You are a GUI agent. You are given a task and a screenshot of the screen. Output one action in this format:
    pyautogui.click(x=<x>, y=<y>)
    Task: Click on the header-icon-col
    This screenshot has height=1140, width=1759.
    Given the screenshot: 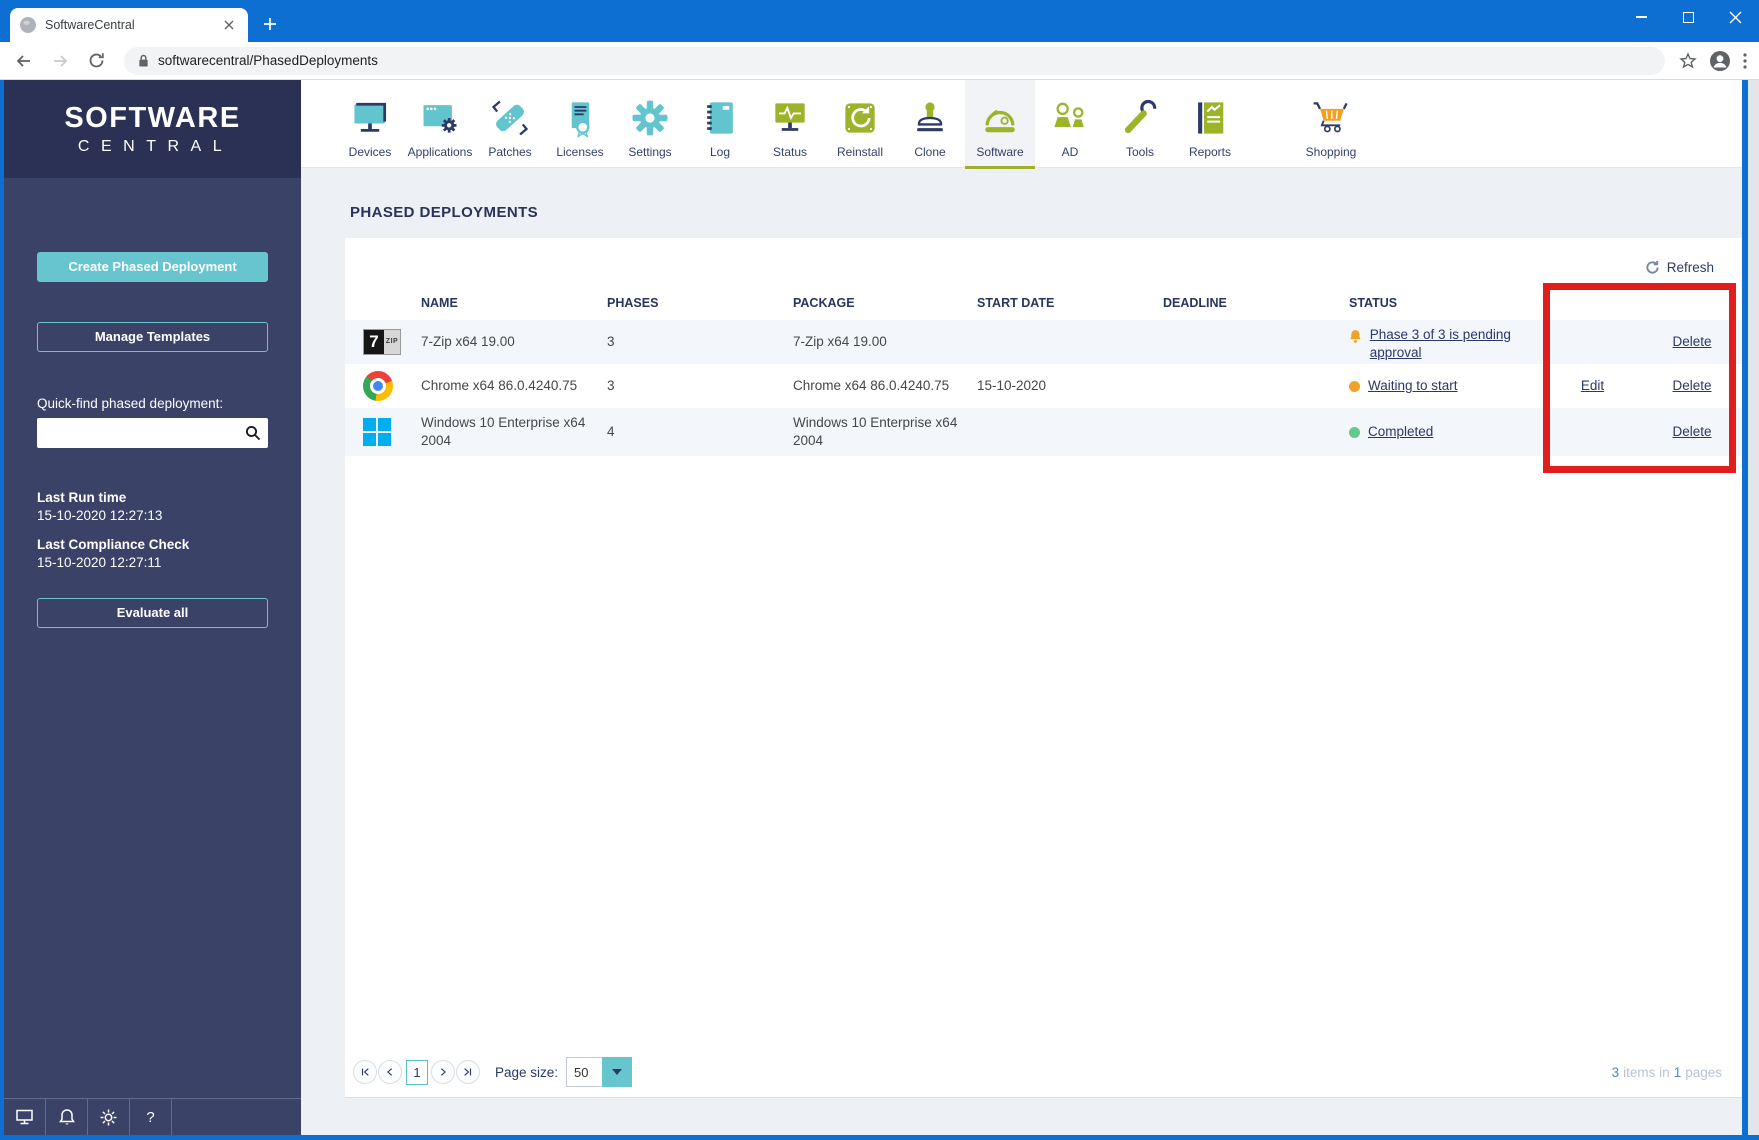 What is the action you would take?
    pyautogui.click(x=380, y=303)
    